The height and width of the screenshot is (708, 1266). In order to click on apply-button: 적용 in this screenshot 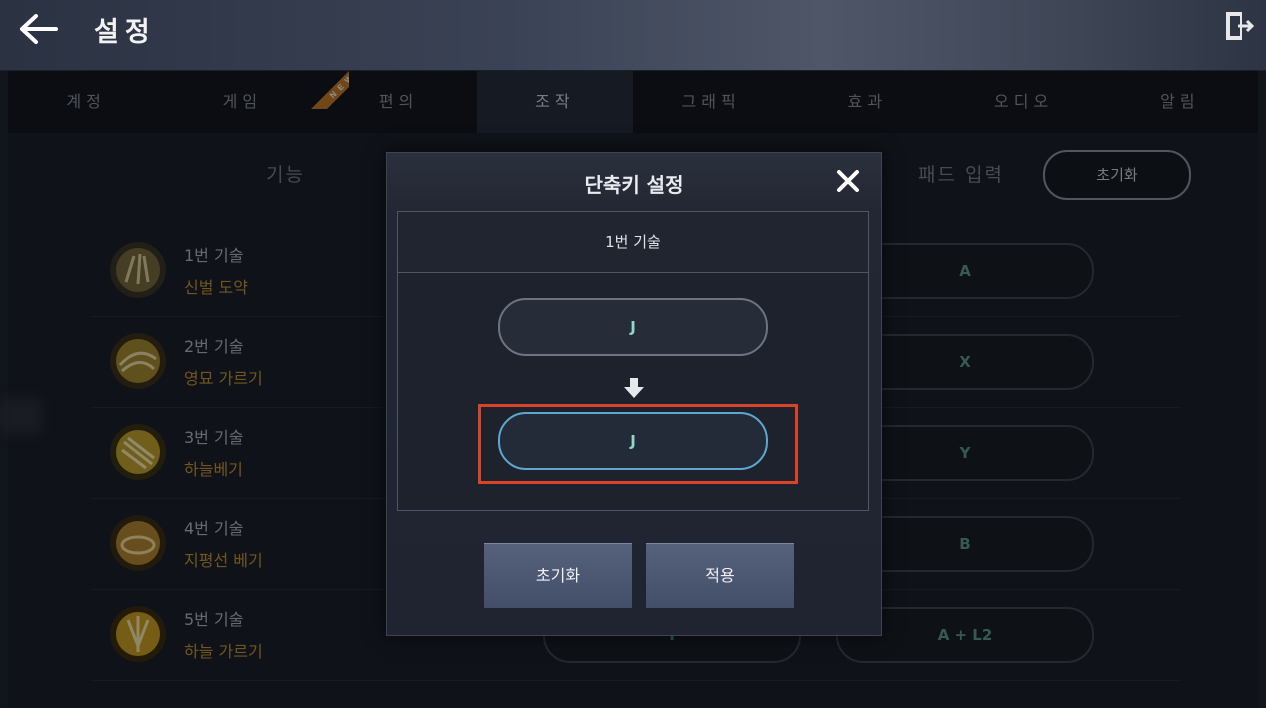, I will do `click(720, 575)`.